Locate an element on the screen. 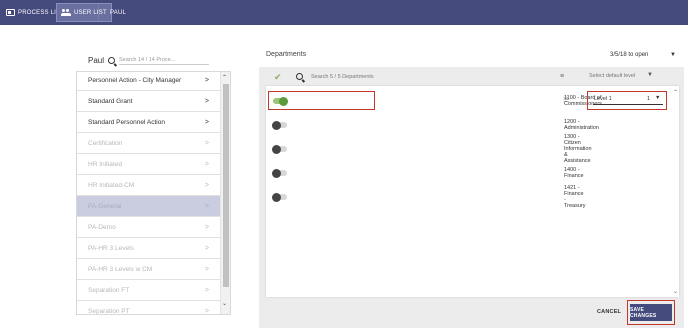 The image size is (688, 332). cancel-button: CANCEL is located at coordinates (609, 312).